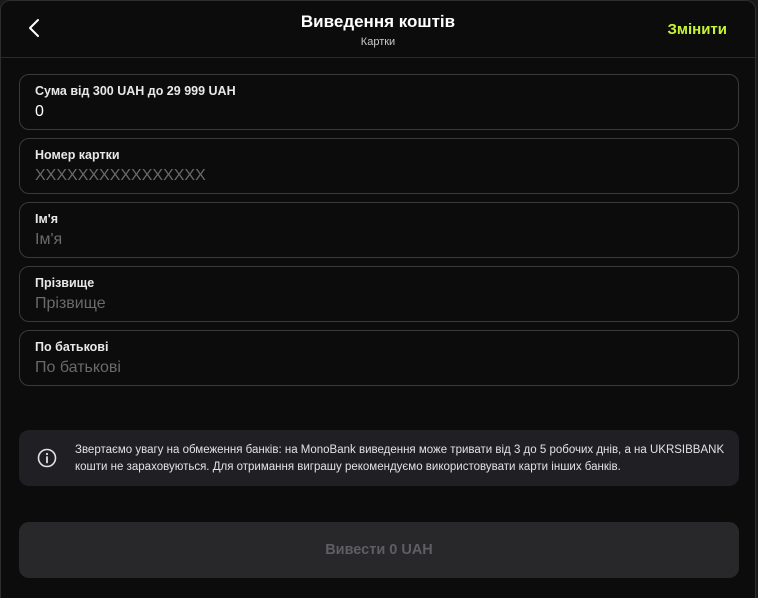  Describe the element at coordinates (375, 112) in the screenshot. I see `amount-input` at that location.